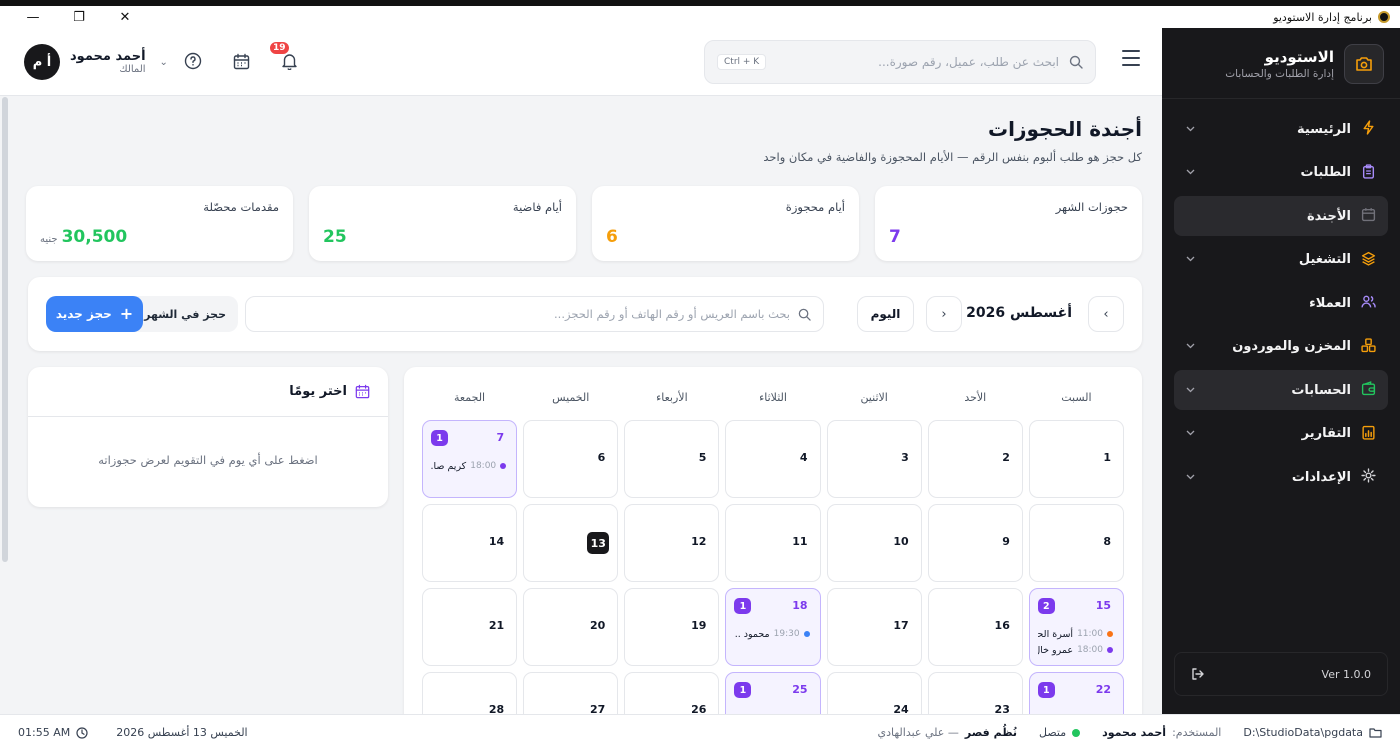 This screenshot has height=750, width=1400. Describe the element at coordinates (279, 48) in the screenshot. I see `notification-badge: 19` at that location.